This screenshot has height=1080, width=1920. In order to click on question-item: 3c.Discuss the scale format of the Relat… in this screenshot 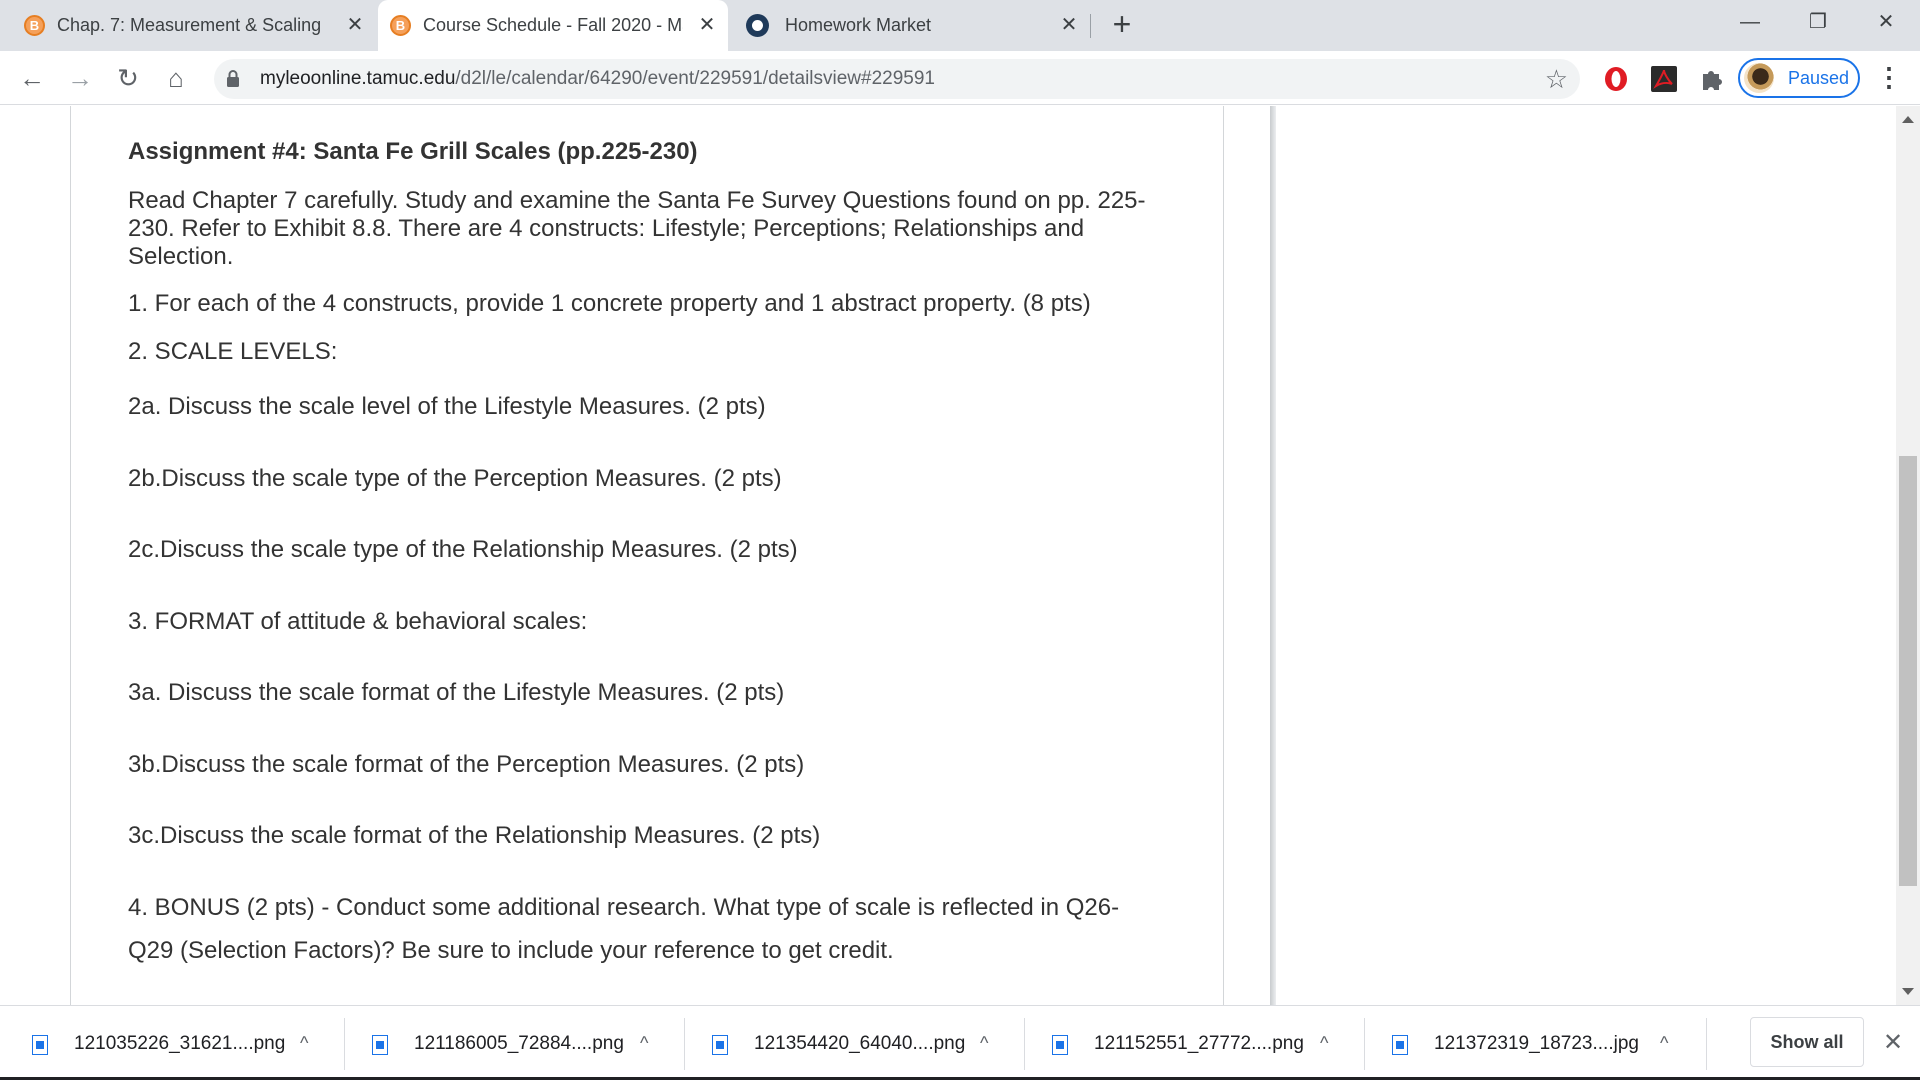, I will do `click(474, 835)`.